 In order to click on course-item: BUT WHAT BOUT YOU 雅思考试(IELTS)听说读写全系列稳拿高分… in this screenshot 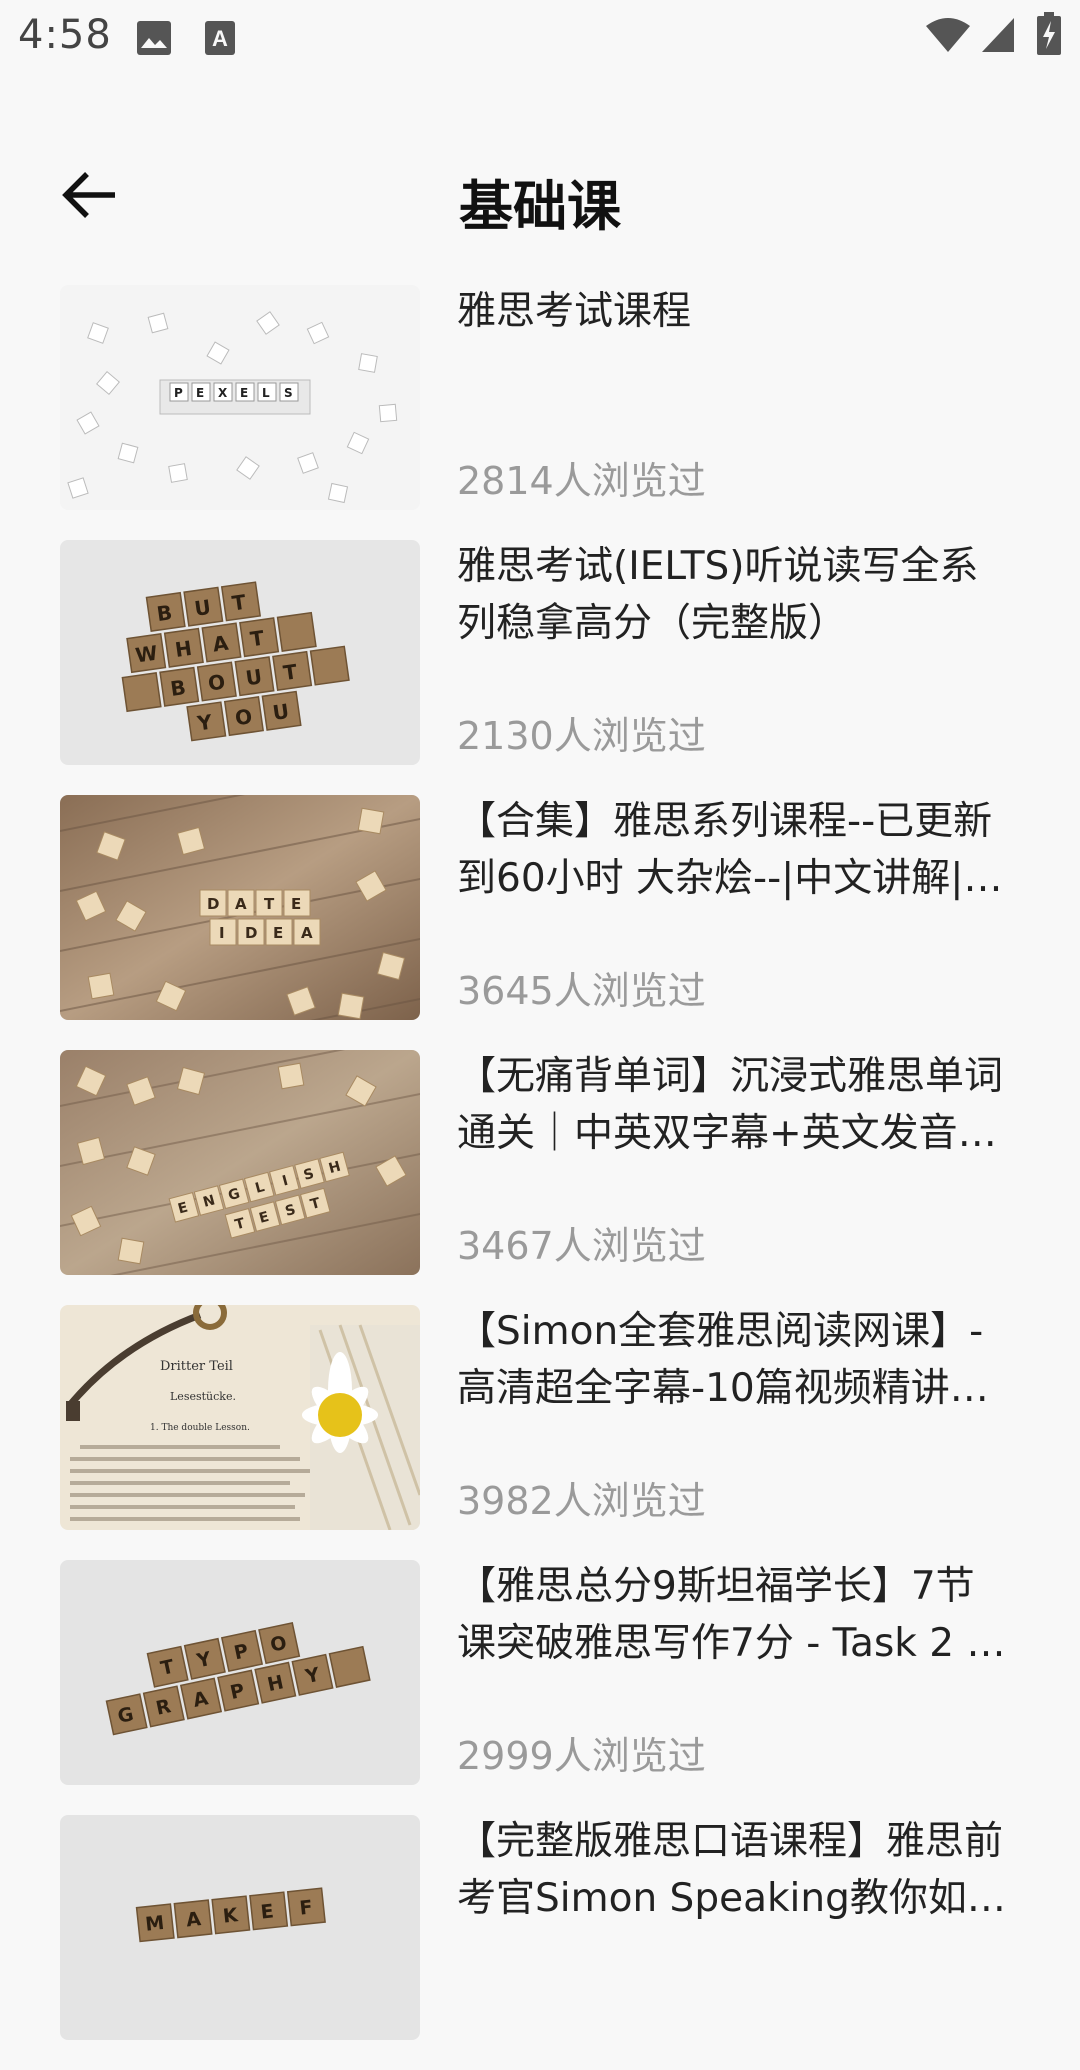, I will do `click(540, 667)`.